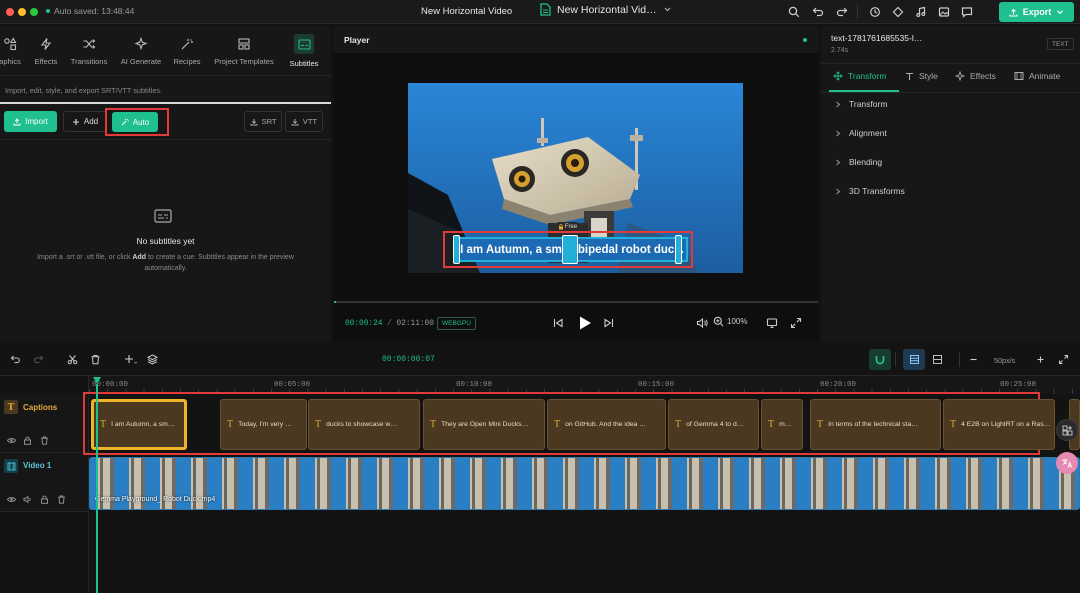 This screenshot has width=1080, height=593. I want to click on skip-back-icon, so click(558, 323).